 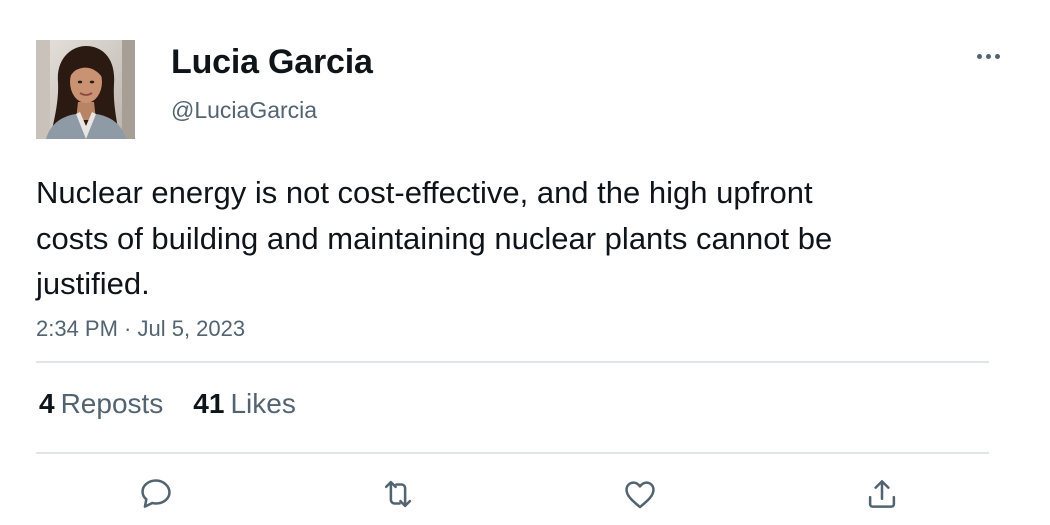 I want to click on likes-count: 41, so click(x=209, y=403).